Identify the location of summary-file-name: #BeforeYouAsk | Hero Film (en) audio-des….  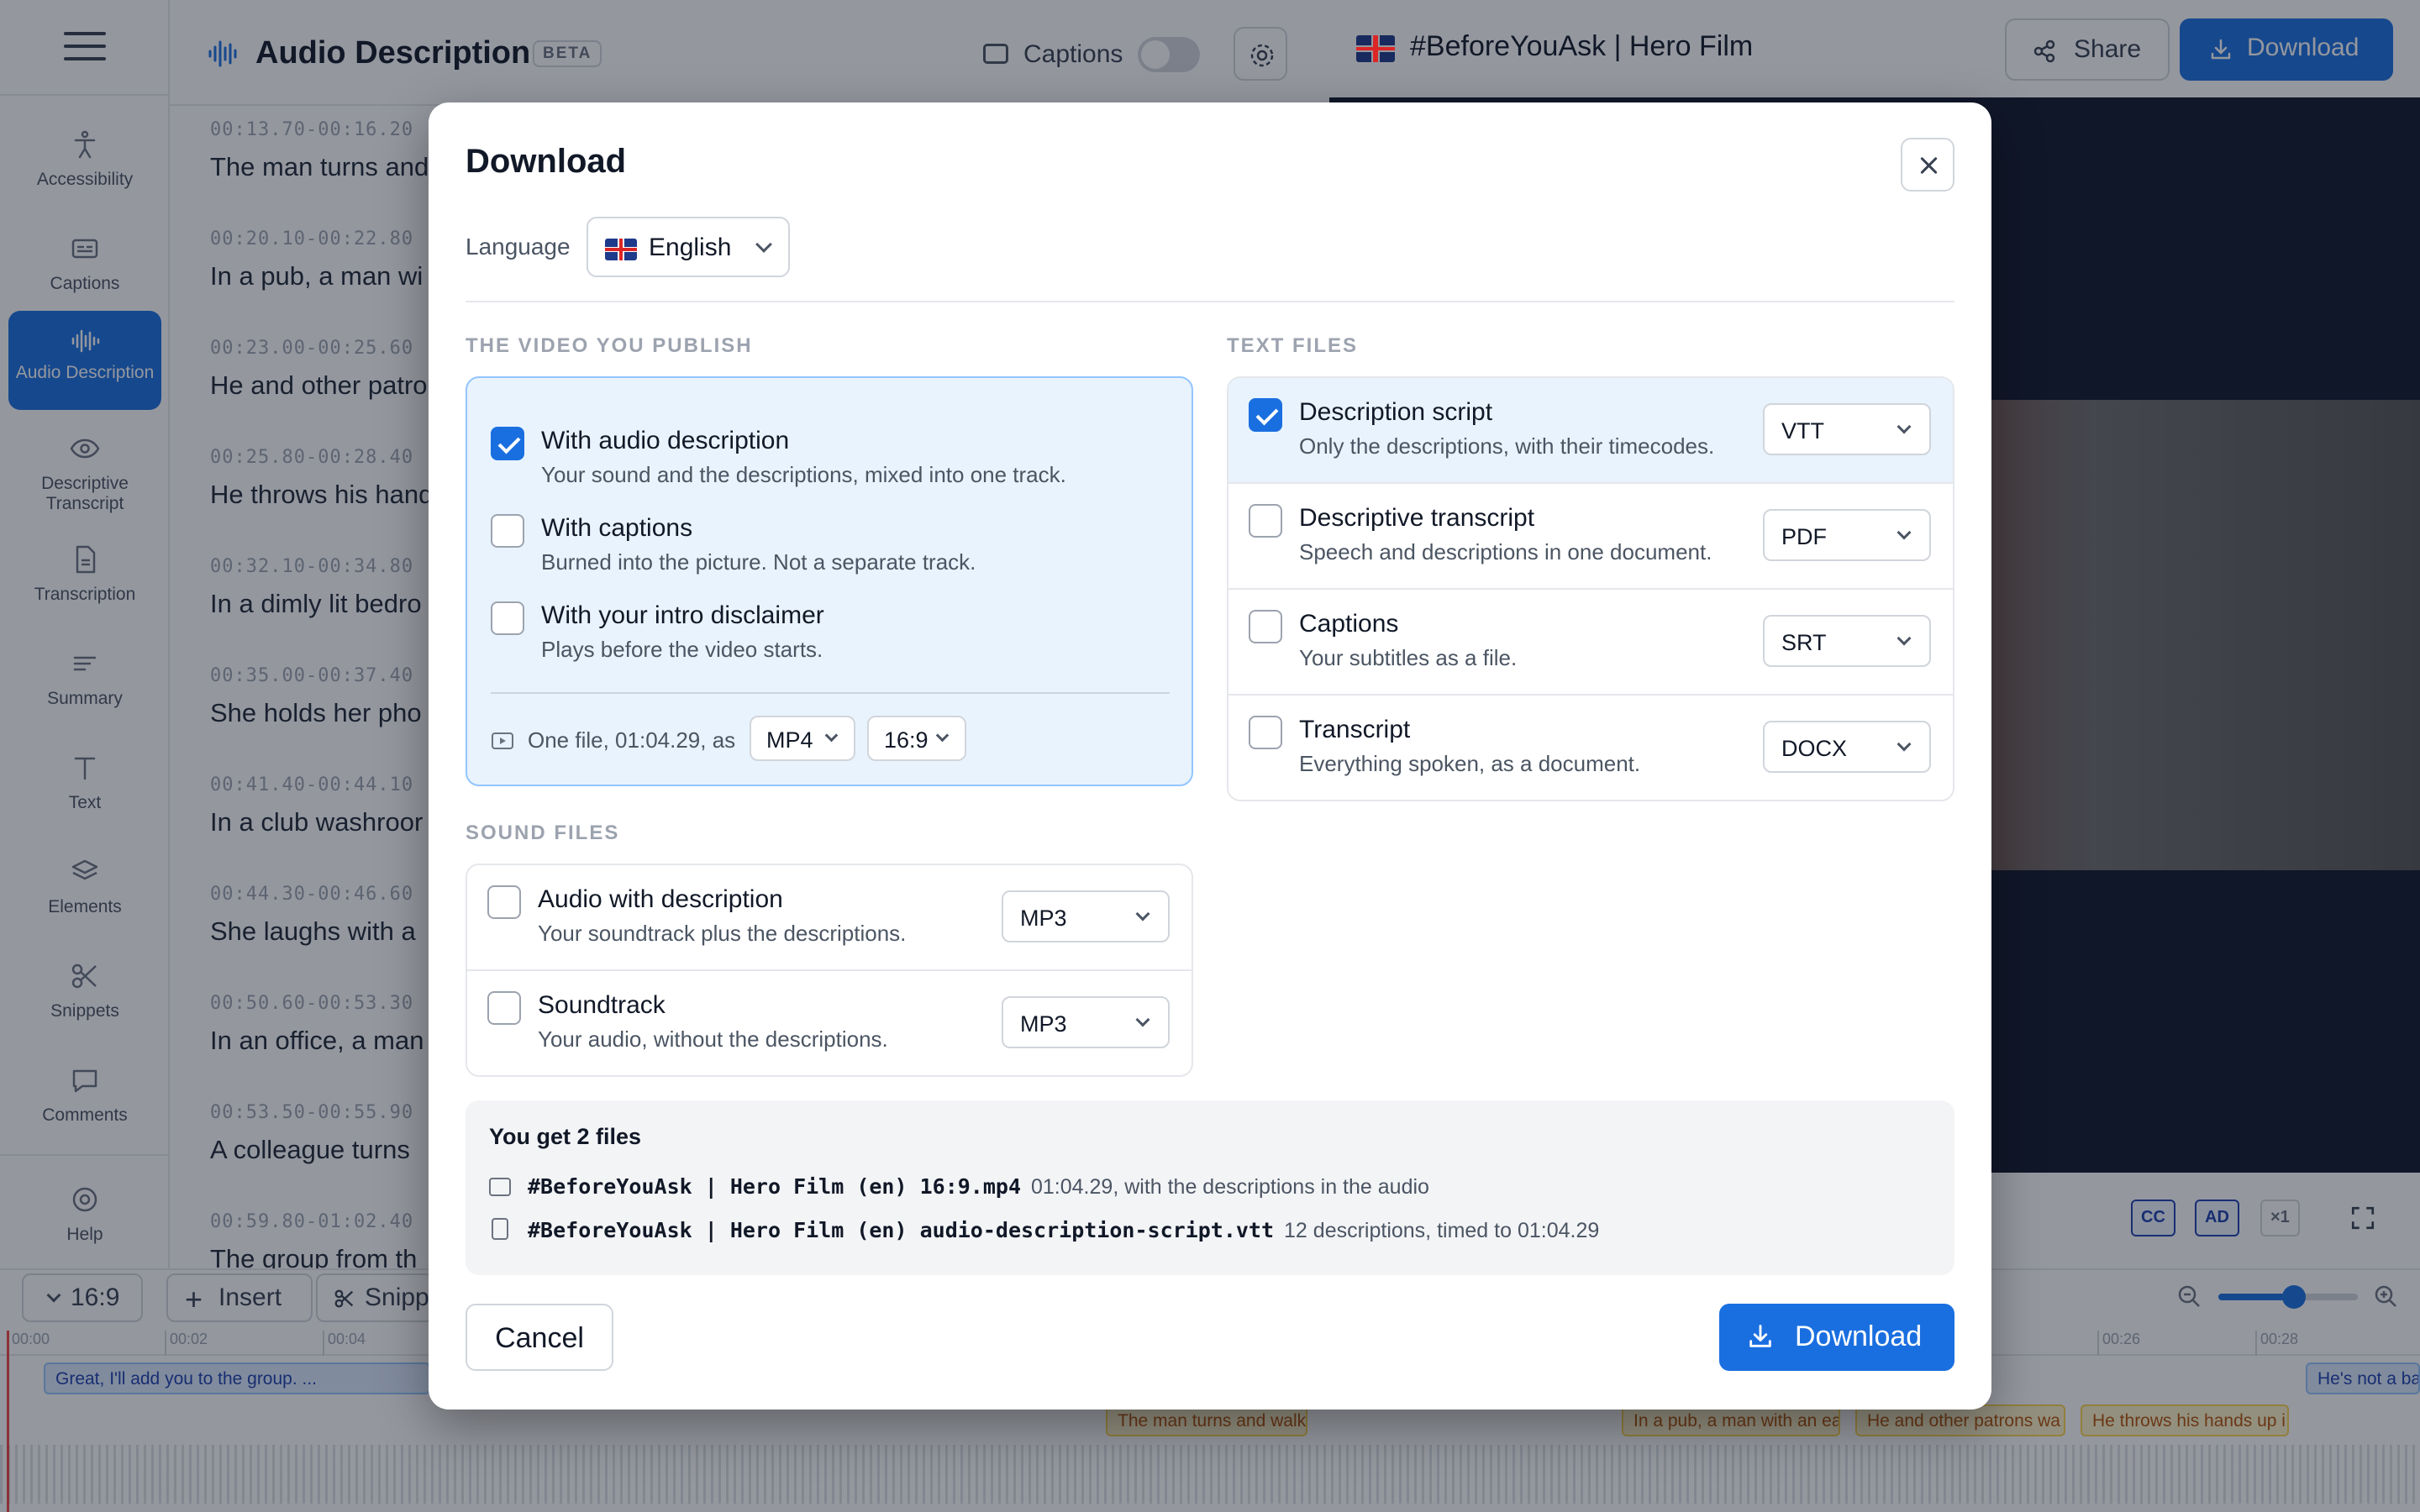
(901, 1230).